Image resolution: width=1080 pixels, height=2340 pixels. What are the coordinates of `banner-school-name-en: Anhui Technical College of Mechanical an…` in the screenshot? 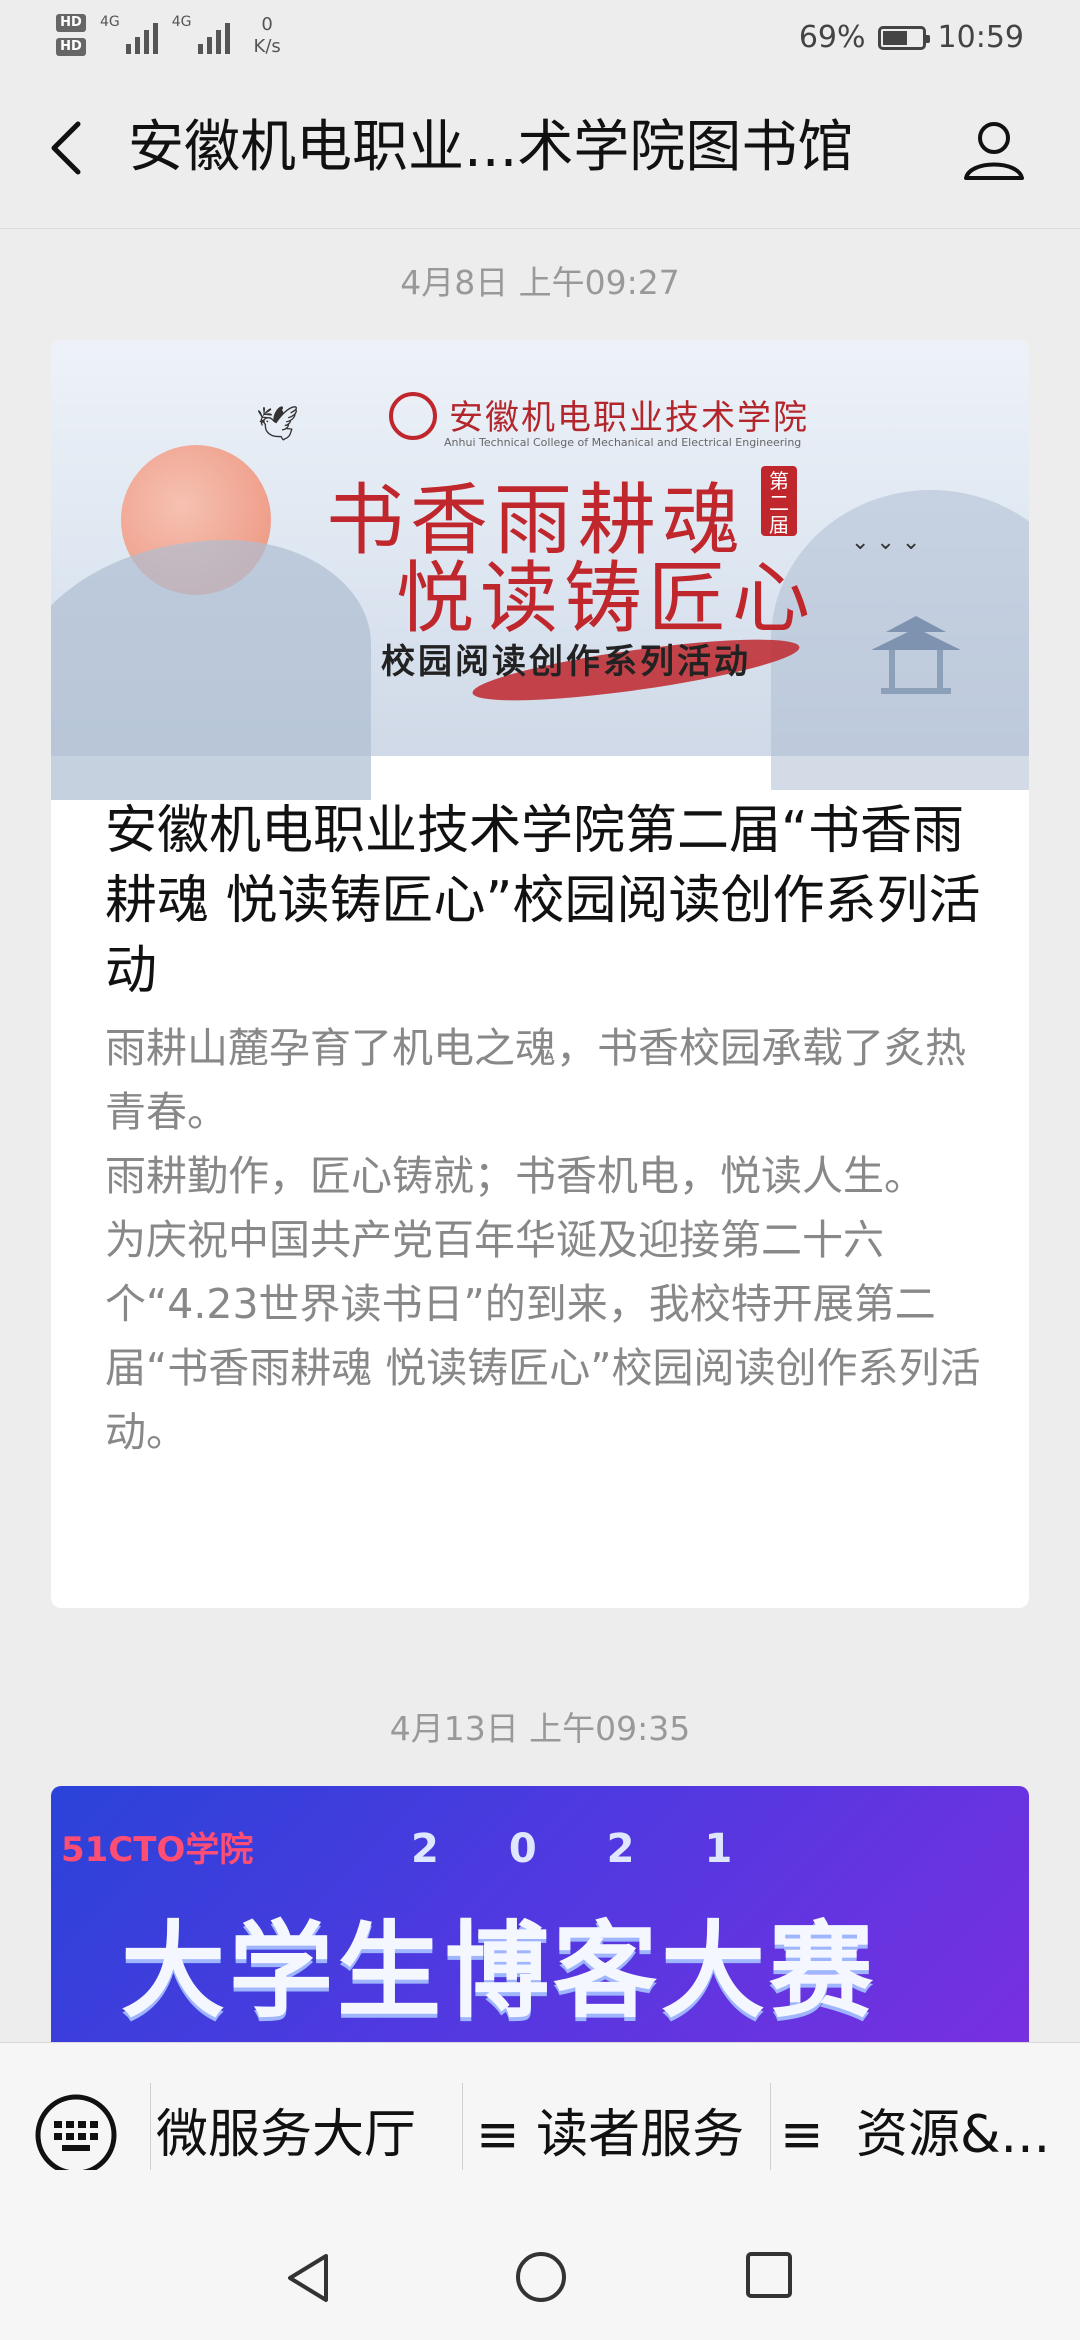 It's located at (623, 442).